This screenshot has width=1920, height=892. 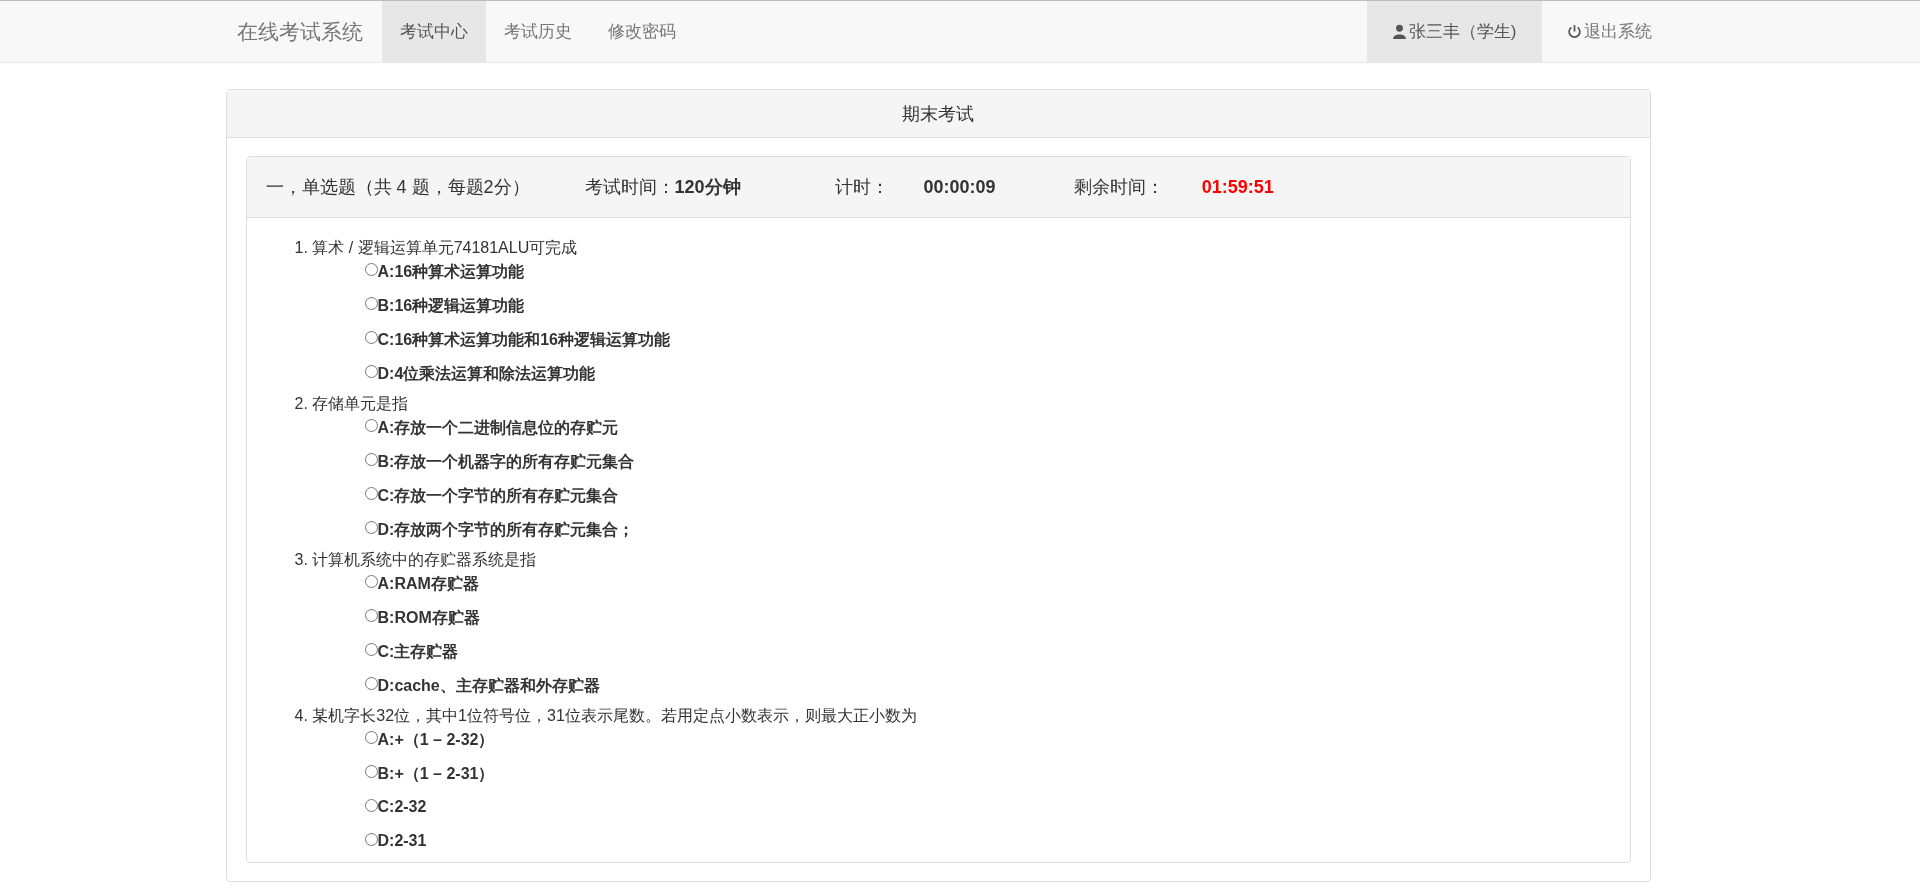 I want to click on option-label: A:16种算术运算功能, so click(x=451, y=272).